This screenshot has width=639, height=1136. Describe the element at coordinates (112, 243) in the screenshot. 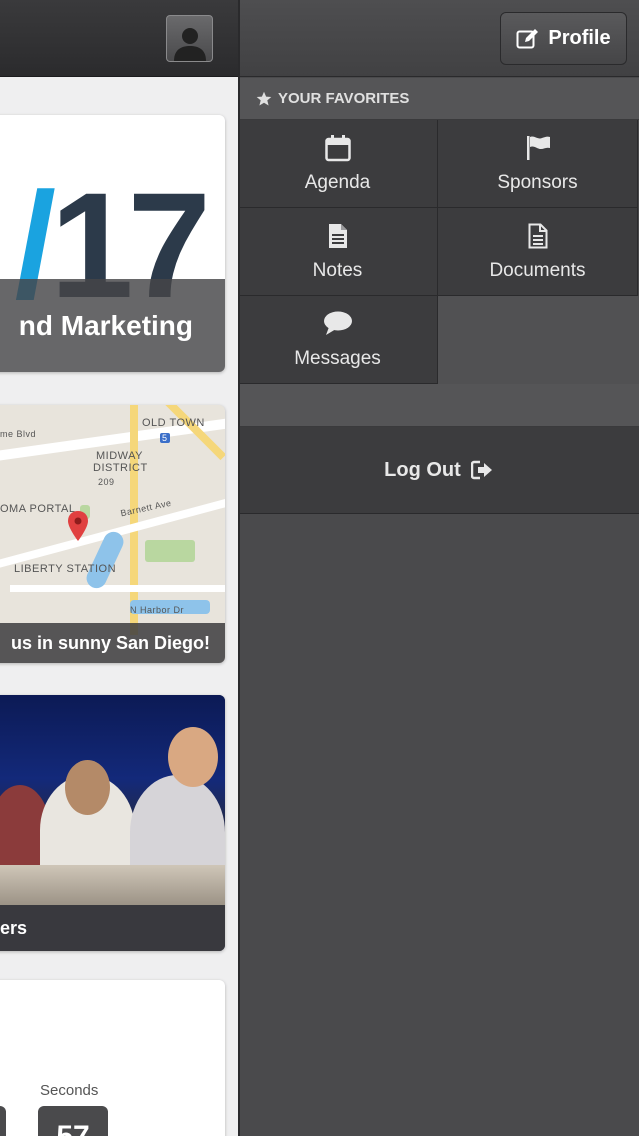

I see `event-hero-card: /17 nd Marketing` at that location.